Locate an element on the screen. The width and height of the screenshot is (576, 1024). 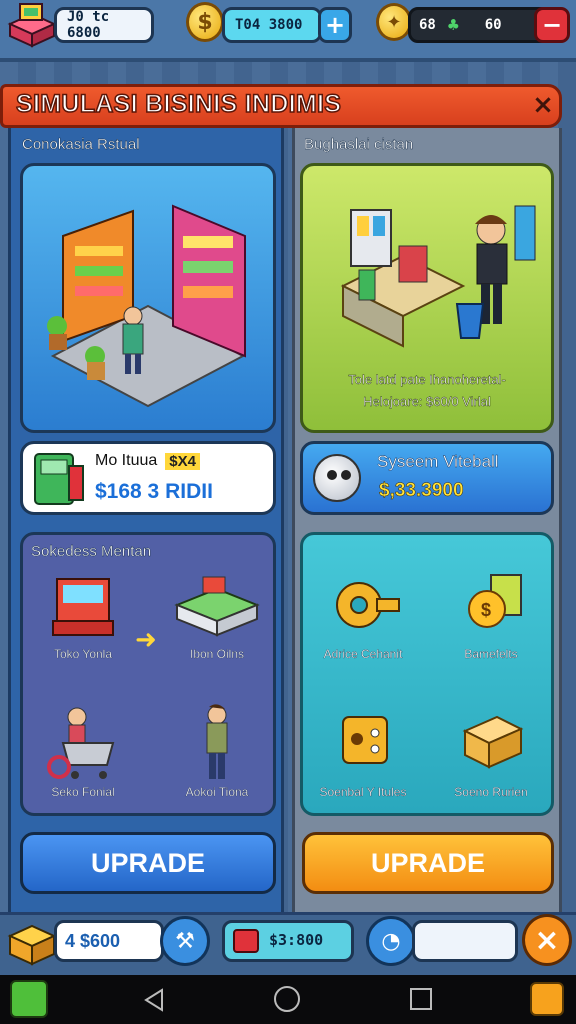
worker-icon is located at coordinates (217, 741).